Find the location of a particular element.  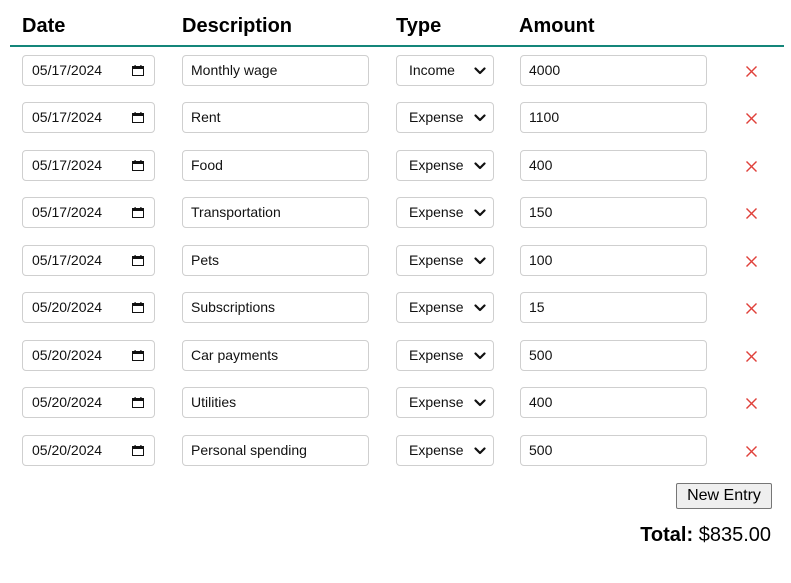

description-column-header: Description is located at coordinates (237, 26).